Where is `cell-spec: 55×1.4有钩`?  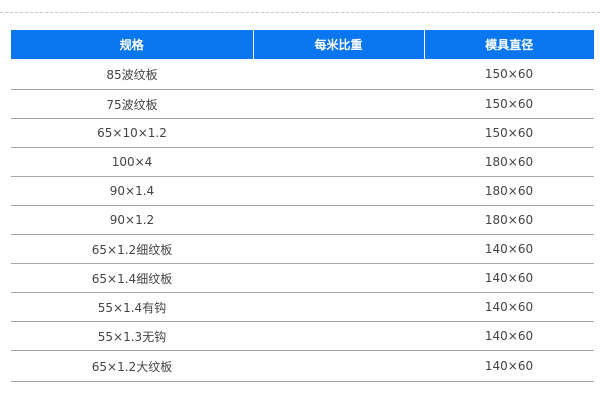
cell-spec: 55×1.4有钩 is located at coordinates (132, 307).